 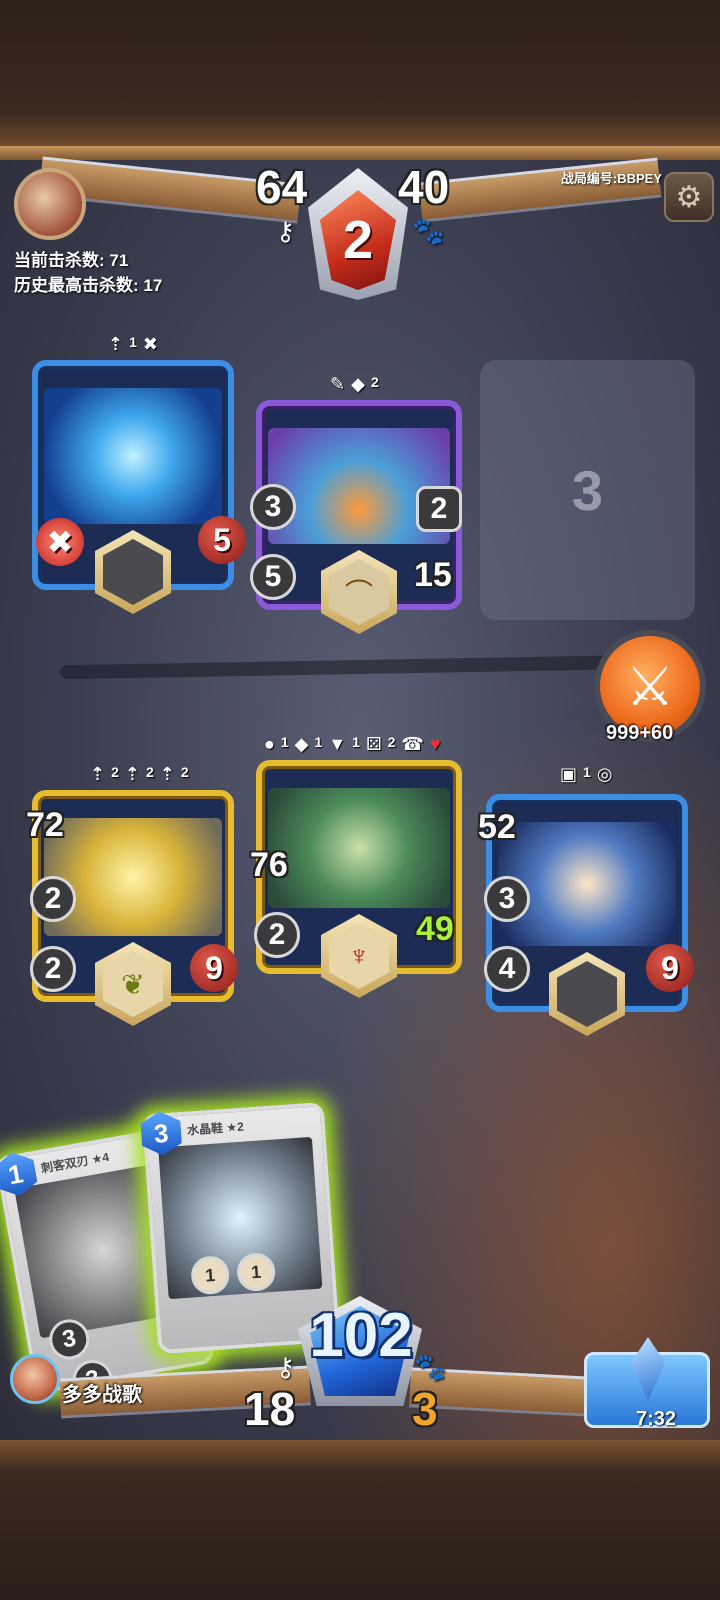 What do you see at coordinates (360, 1520) in the screenshot?
I see `bottom-frame` at bounding box center [360, 1520].